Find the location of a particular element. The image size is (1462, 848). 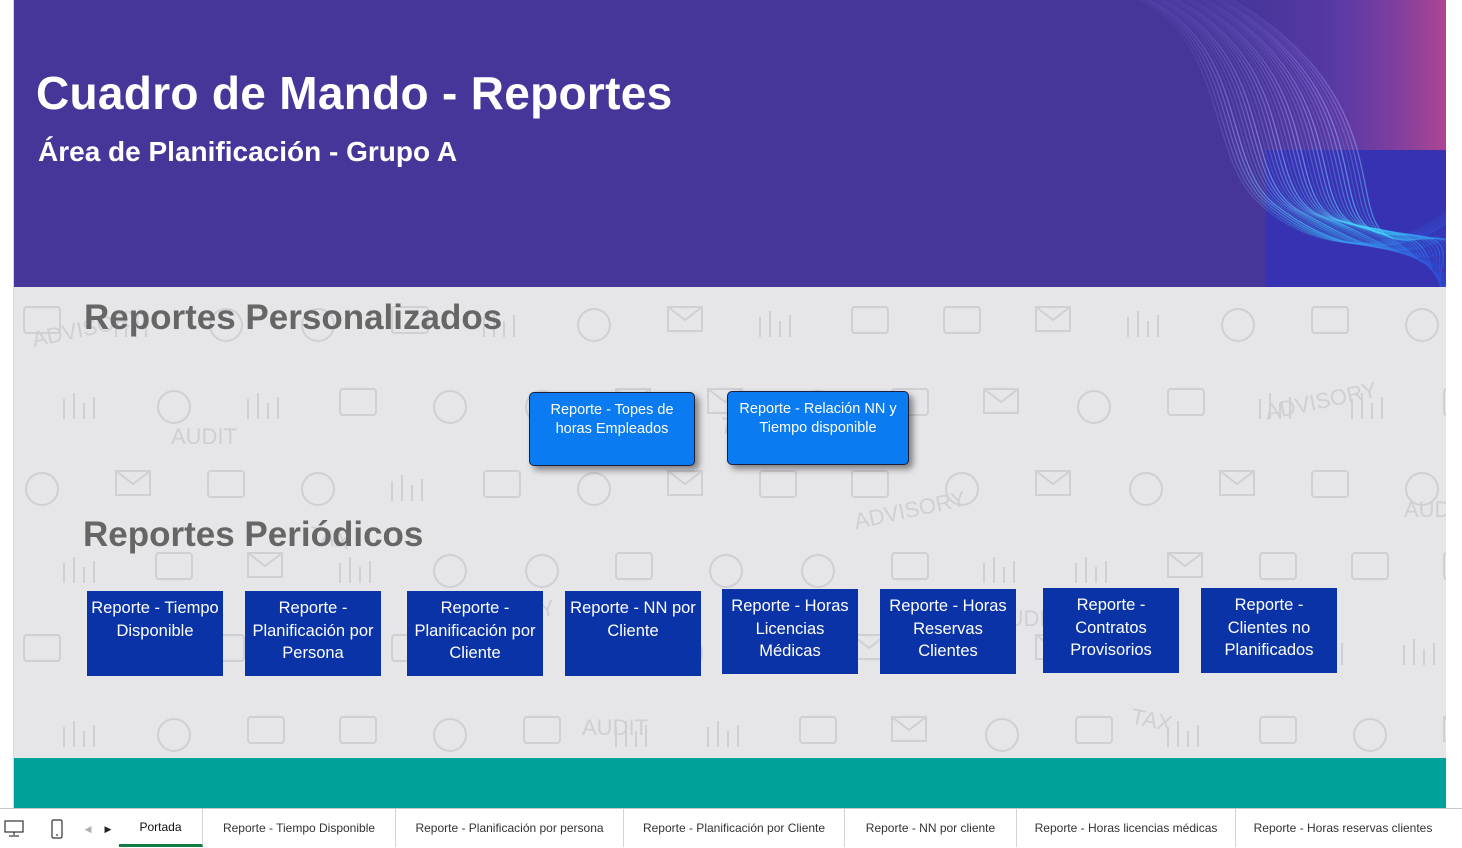

svg-text: ADVISORY is located at coordinates (910, 510).